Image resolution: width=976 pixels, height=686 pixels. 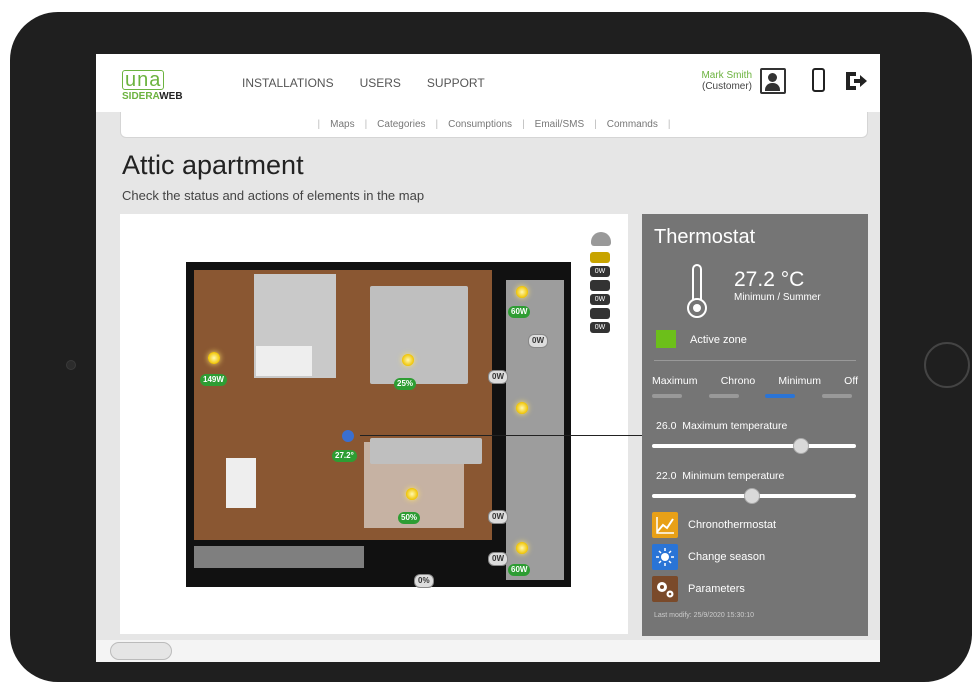 I want to click on subnav-maps: Maps, so click(x=342, y=124).